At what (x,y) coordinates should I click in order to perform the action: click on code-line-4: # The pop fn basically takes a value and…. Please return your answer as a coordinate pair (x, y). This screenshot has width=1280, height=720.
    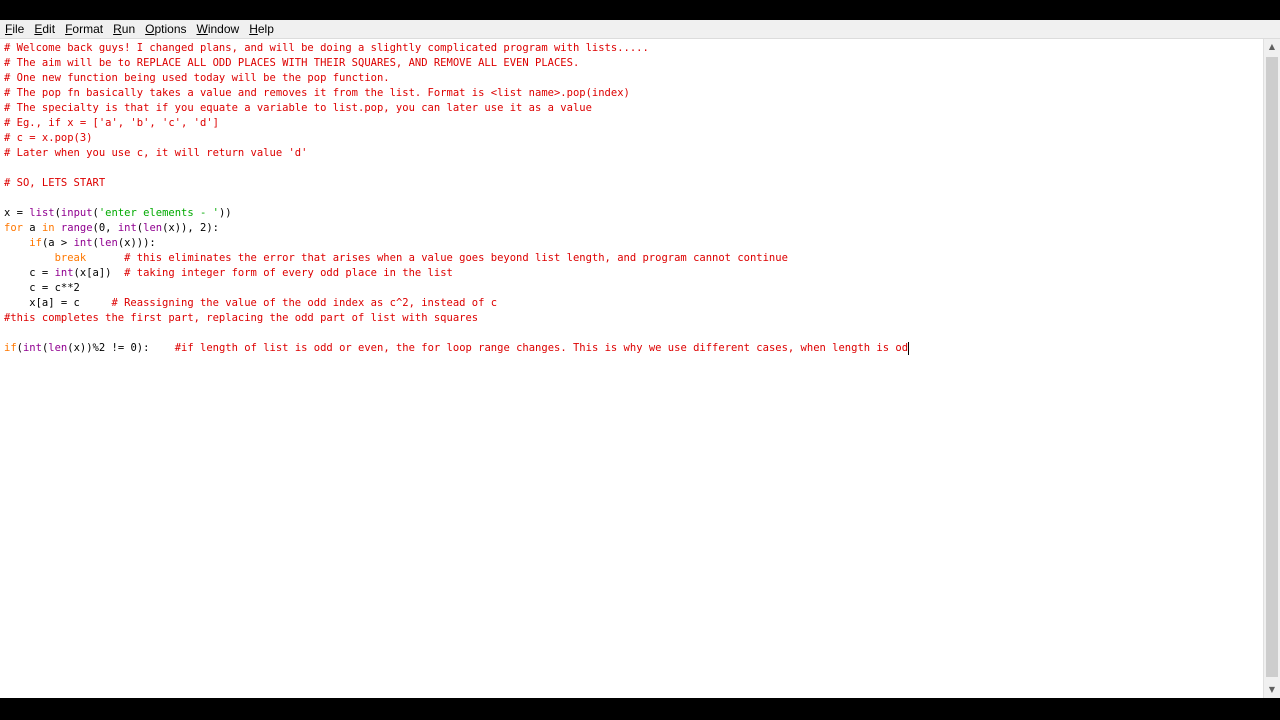
    Looking at the image, I should click on (317, 93).